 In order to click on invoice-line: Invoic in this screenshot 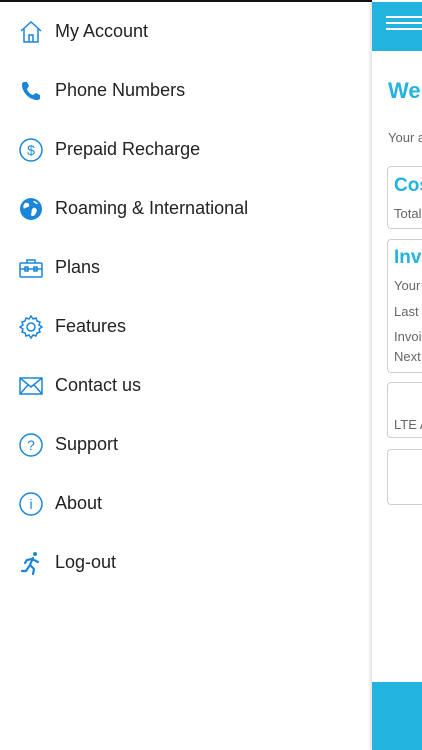, I will do `click(408, 336)`.